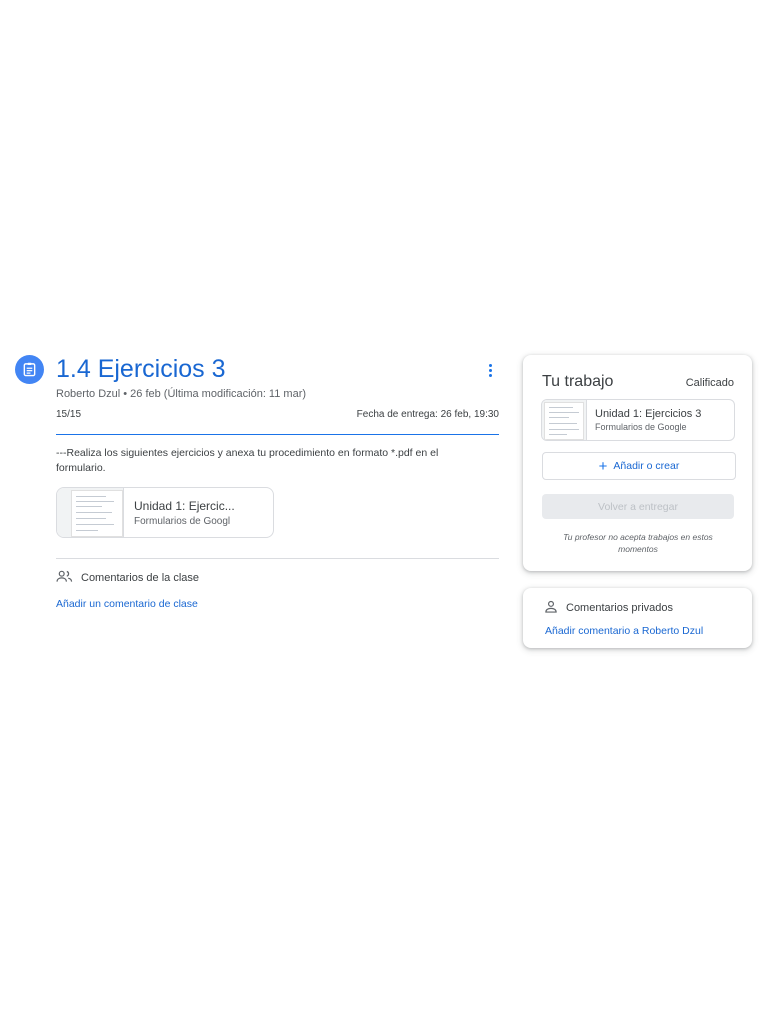  What do you see at coordinates (277, 558) in the screenshot?
I see `comments-divider` at bounding box center [277, 558].